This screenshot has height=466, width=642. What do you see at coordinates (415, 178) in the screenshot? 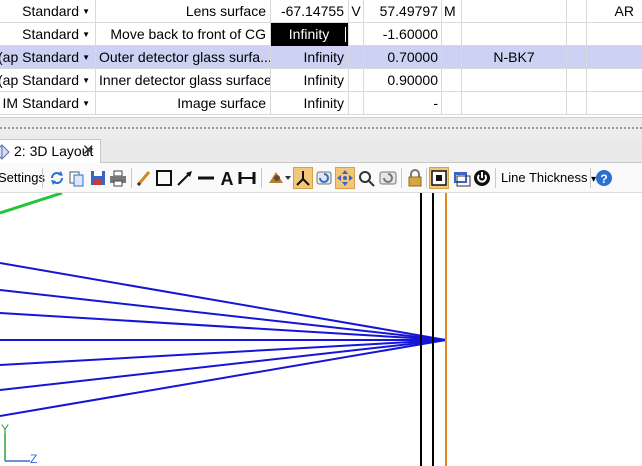
I see `lock-icon` at bounding box center [415, 178].